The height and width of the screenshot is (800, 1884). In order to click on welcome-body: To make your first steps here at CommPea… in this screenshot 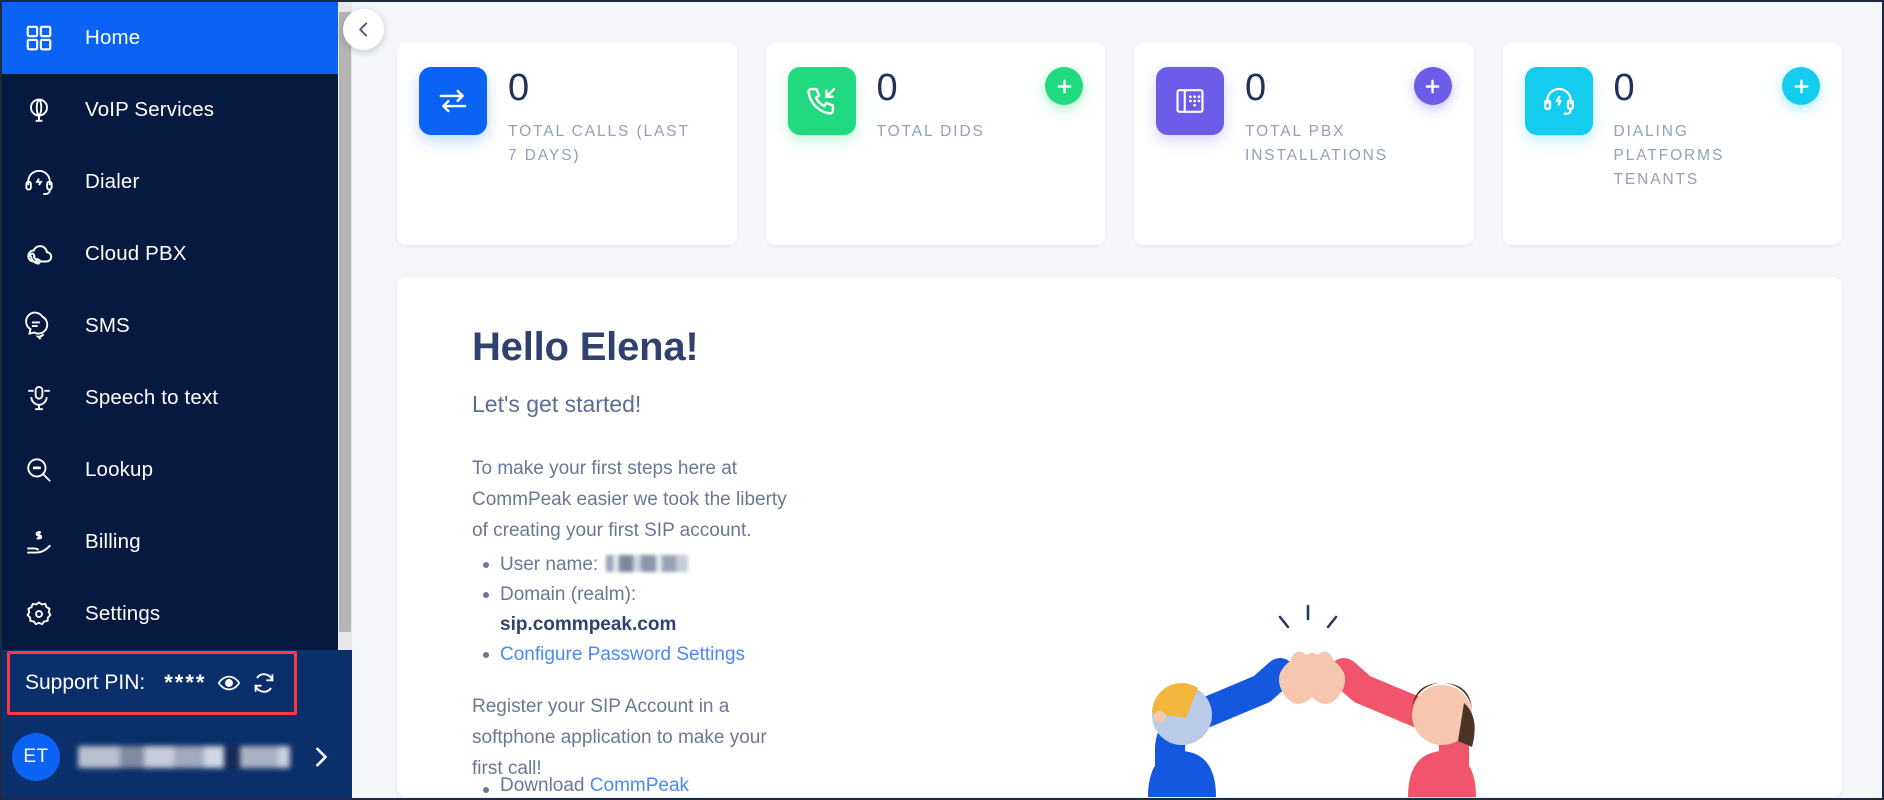, I will do `click(632, 619)`.